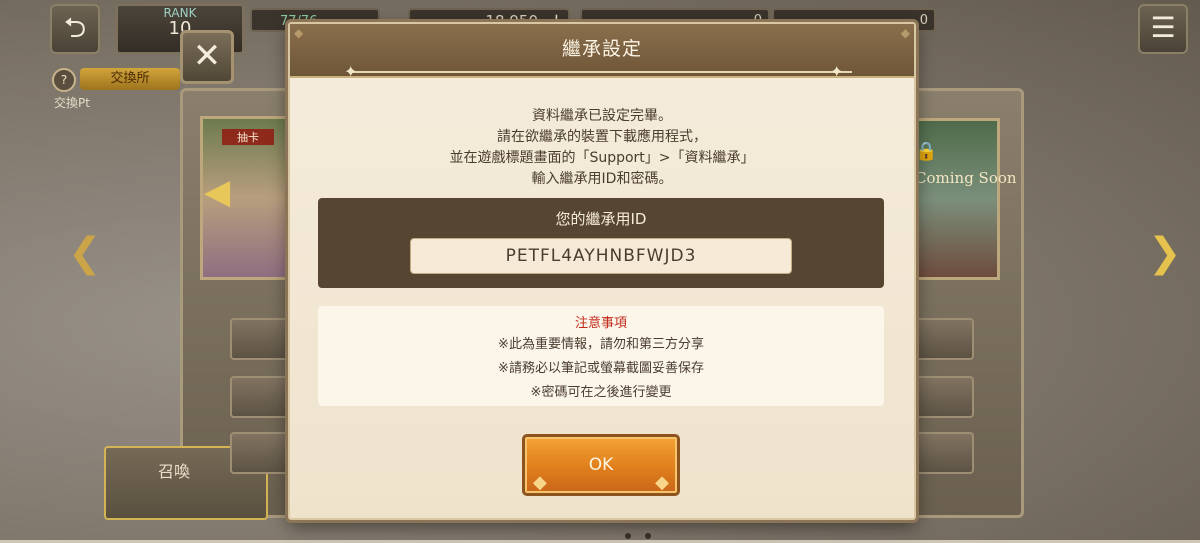  Describe the element at coordinates (602, 158) in the screenshot. I see `message-line: 並在遊戲標題畫面的「Support」>「資料繼承」` at that location.